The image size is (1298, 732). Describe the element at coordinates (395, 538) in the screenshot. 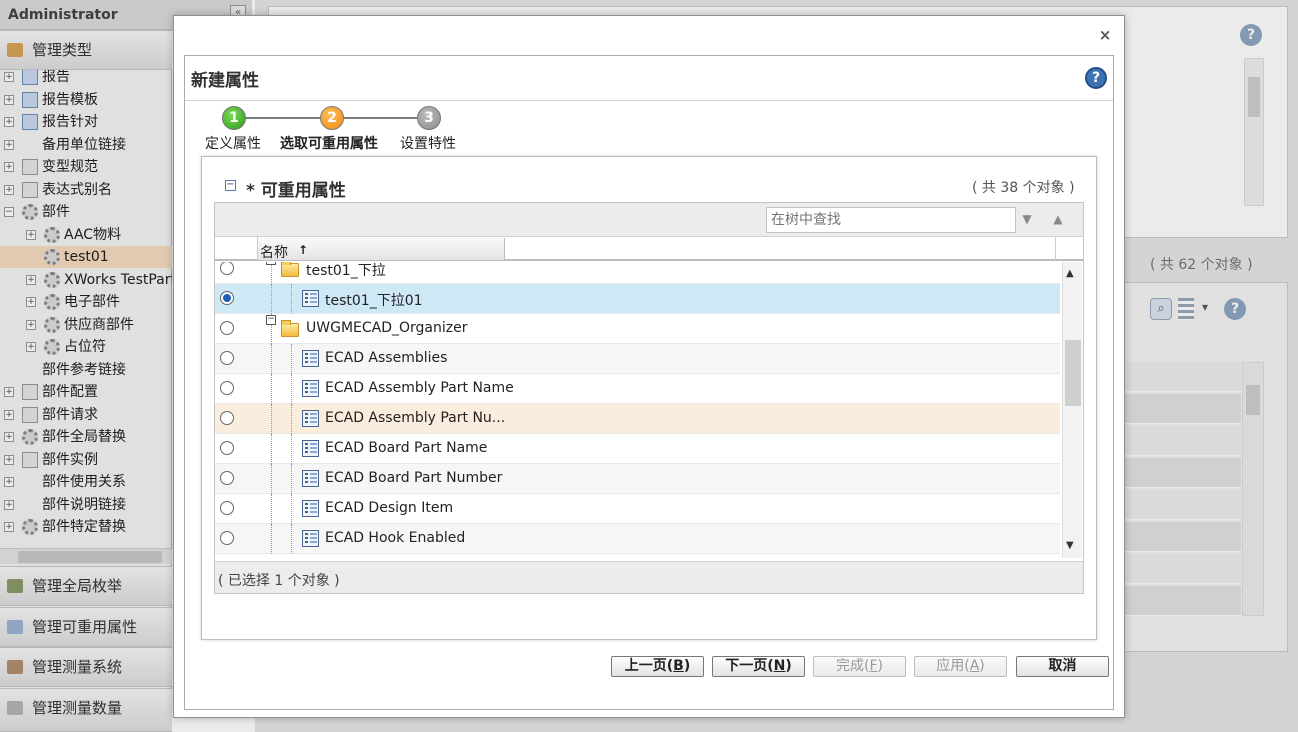

I see `row-label: ECAD Hook Enabled` at that location.